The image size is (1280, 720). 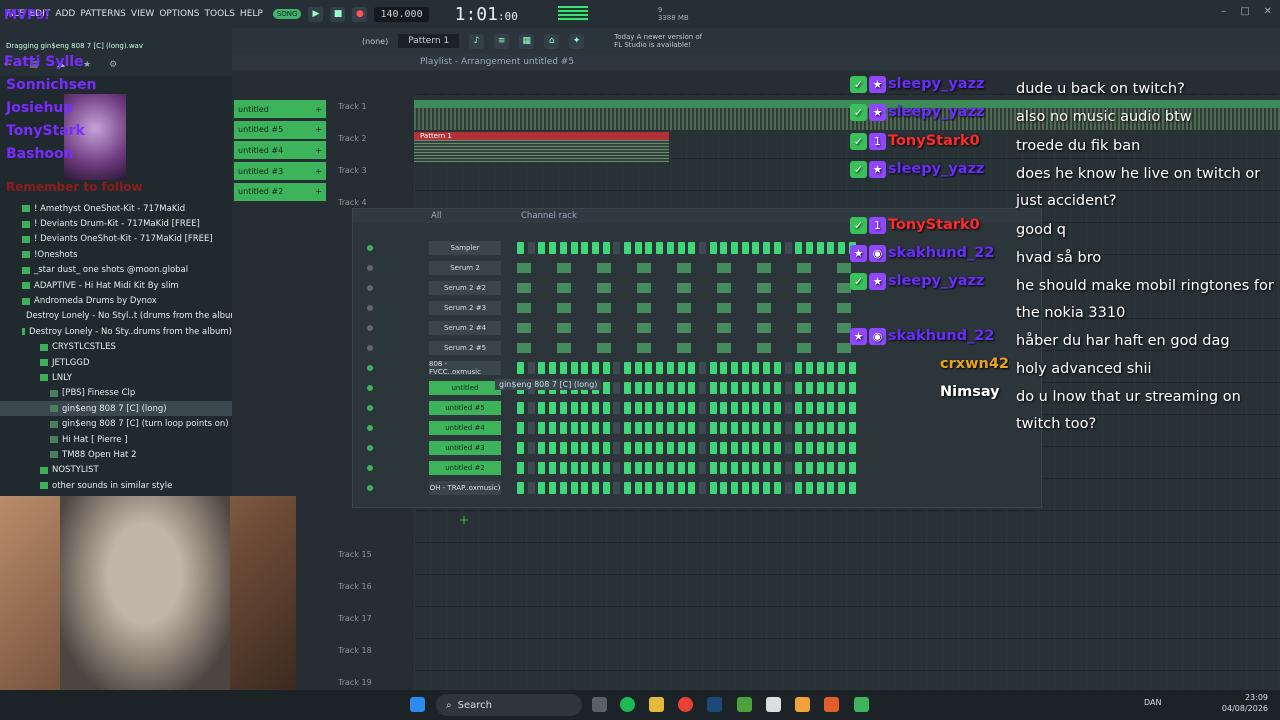 I want to click on windows-start-icon, so click(x=417, y=704).